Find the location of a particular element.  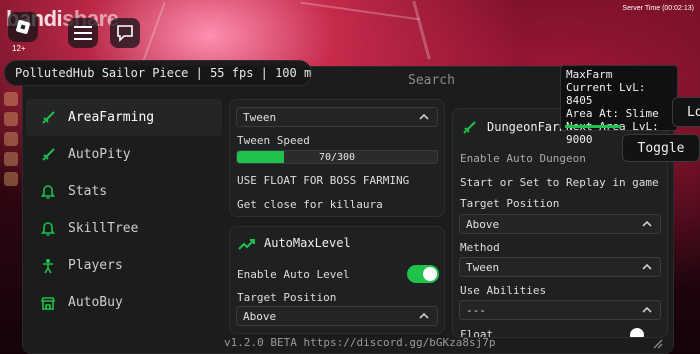

sidebar-item-label: AreaFarming is located at coordinates (111, 117).